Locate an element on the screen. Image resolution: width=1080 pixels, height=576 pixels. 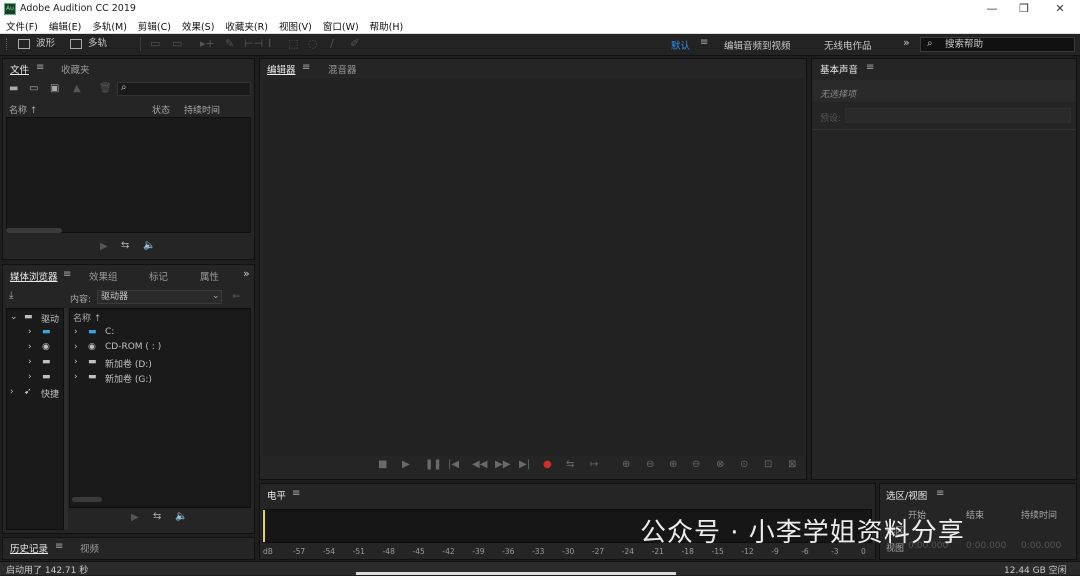
workspace-default: 默认 is located at coordinates (680, 45).